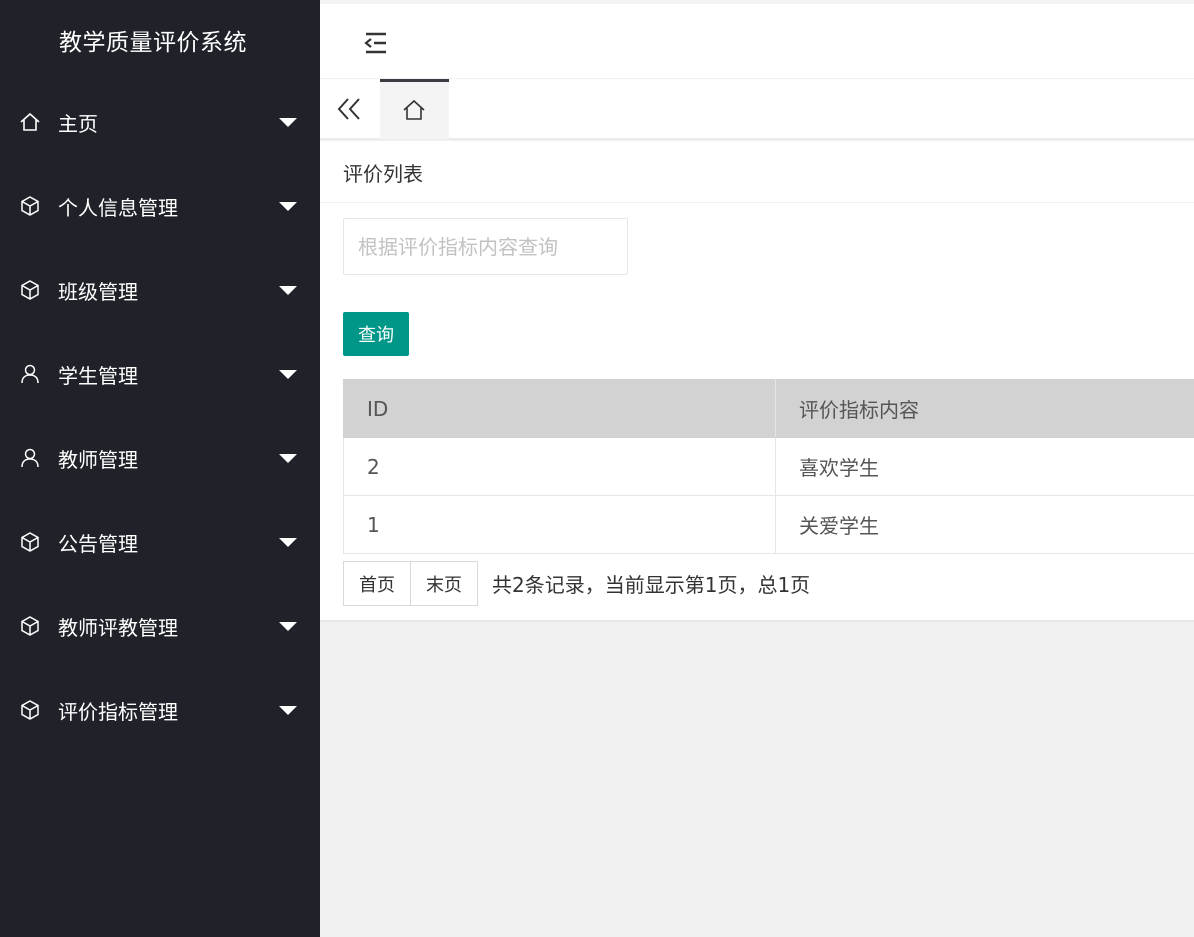  I want to click on divider, so click(757, 202).